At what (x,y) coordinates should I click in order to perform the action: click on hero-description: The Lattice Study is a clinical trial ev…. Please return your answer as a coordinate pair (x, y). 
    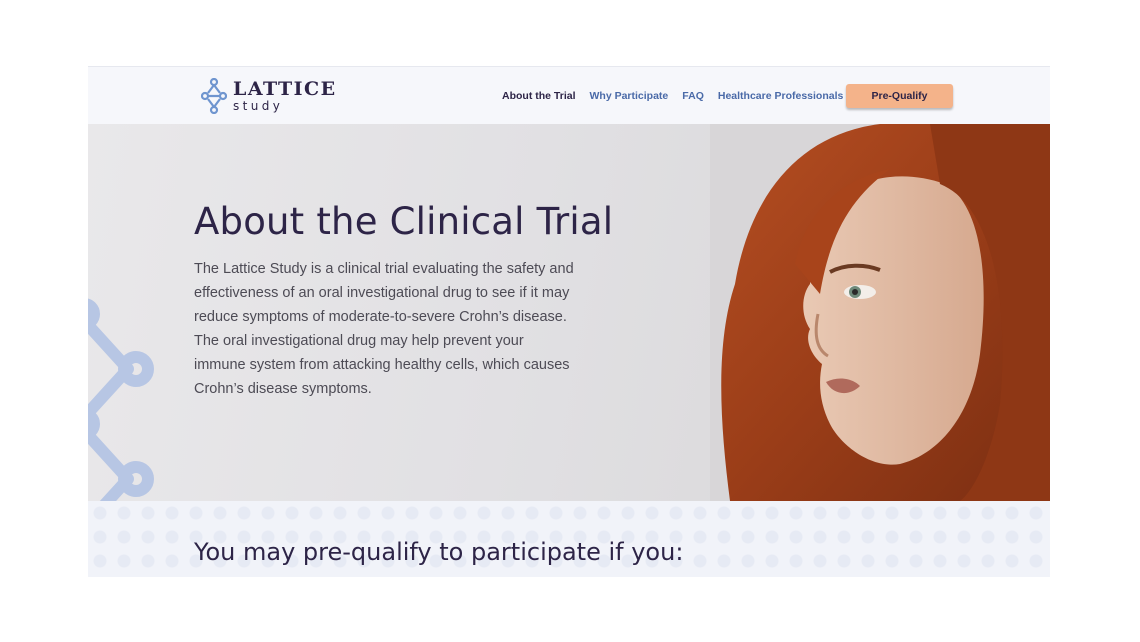
    Looking at the image, I should click on (384, 329).